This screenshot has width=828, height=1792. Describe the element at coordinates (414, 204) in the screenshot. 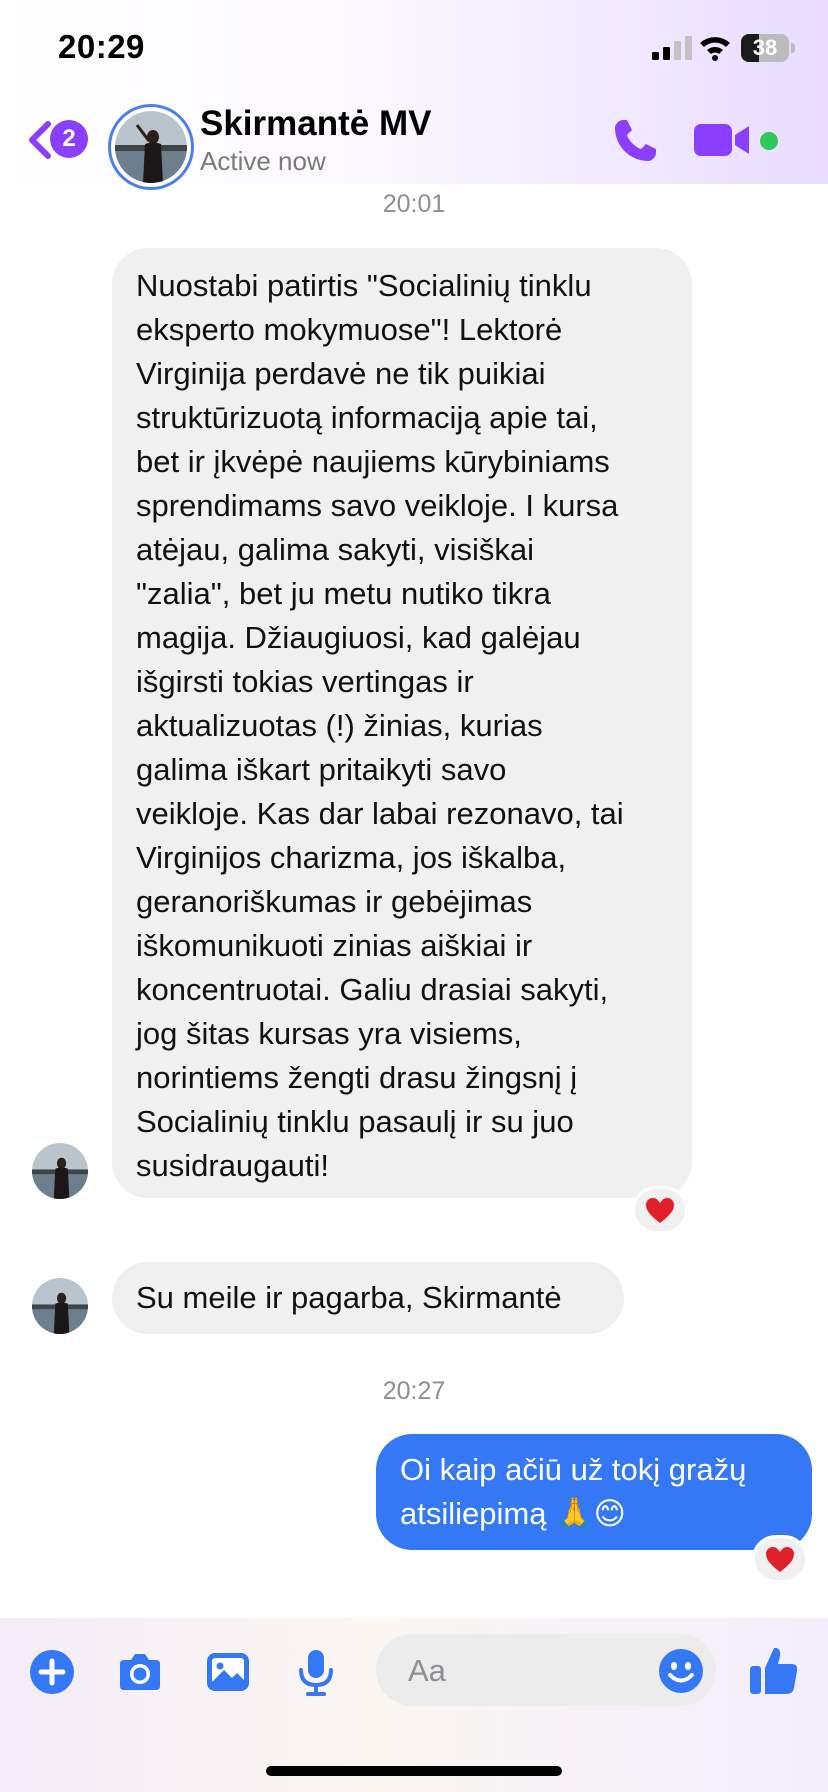

I see `timestamp: 20:01` at that location.